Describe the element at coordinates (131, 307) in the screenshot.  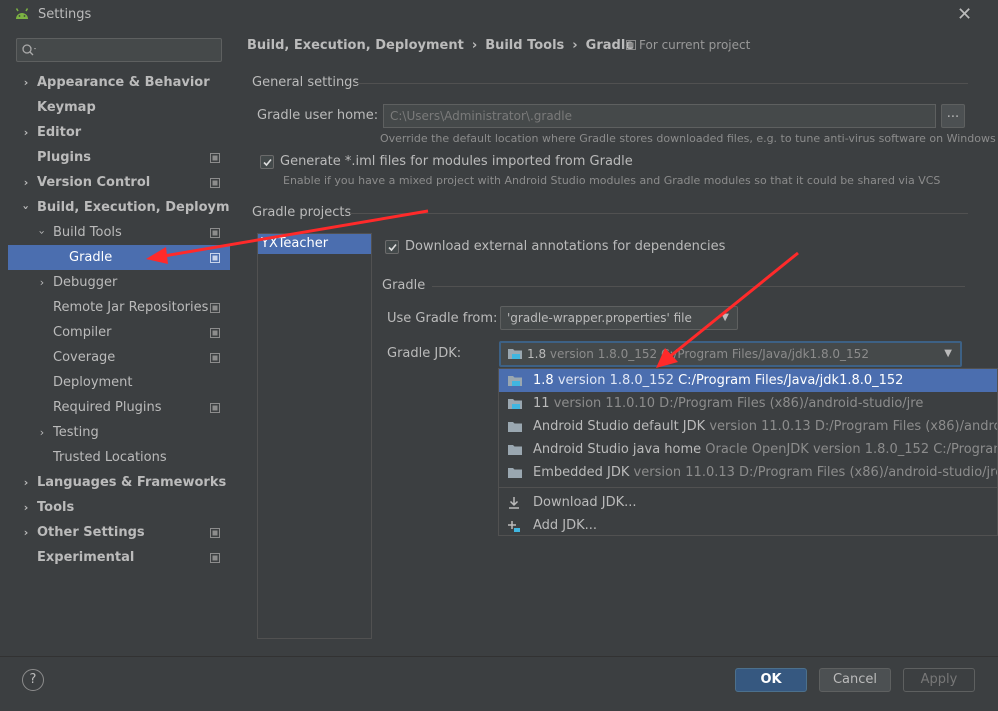
I see `sidebar-item-label: Remote Jar Repositories` at that location.